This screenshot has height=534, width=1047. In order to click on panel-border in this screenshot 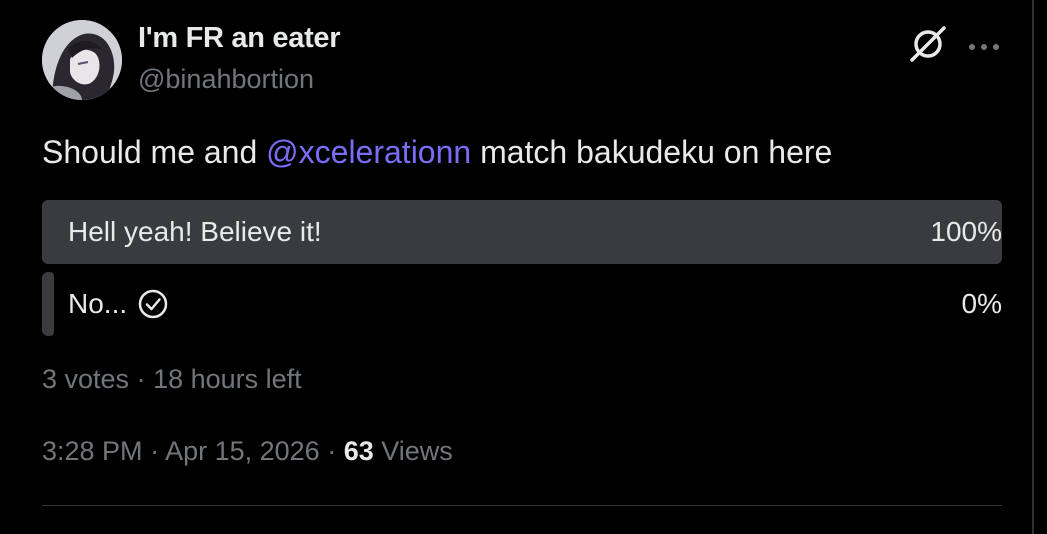, I will do `click(1039, 267)`.